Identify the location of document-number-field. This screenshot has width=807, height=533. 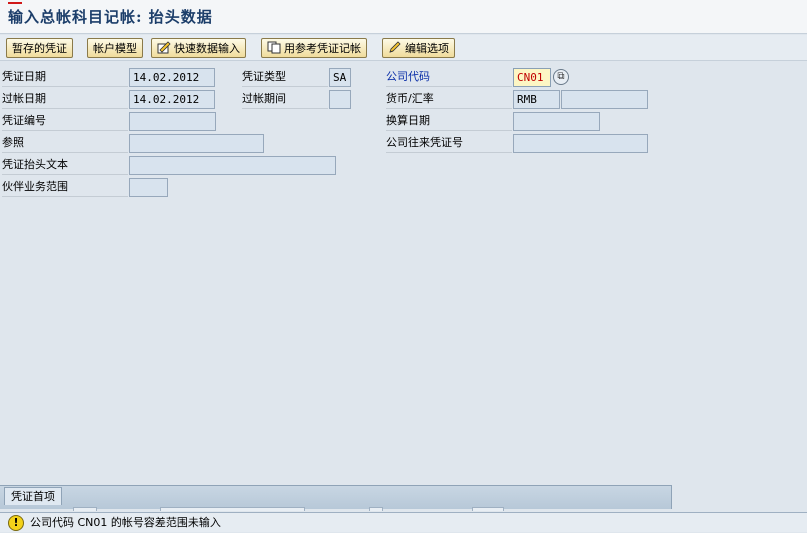
(172, 121).